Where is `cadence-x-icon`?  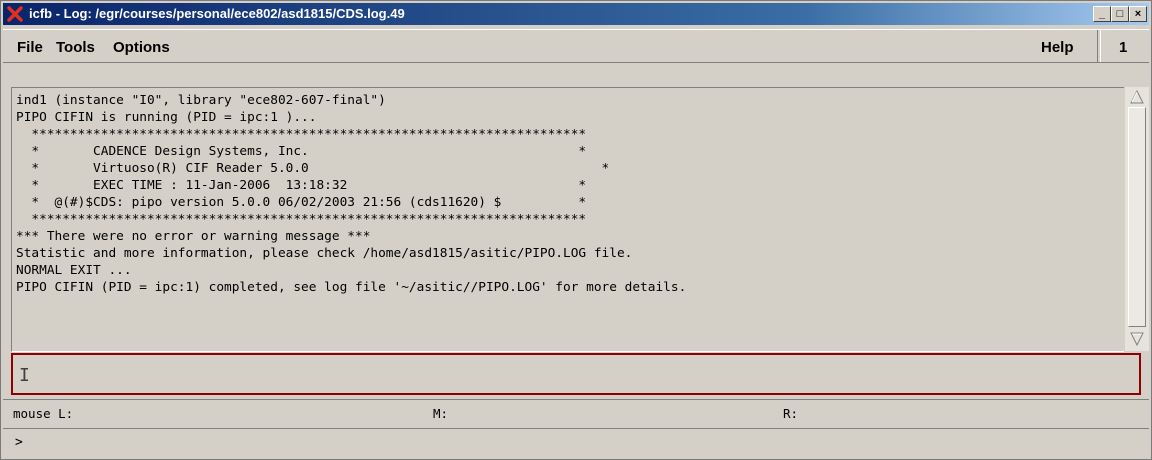 cadence-x-icon is located at coordinates (15, 14).